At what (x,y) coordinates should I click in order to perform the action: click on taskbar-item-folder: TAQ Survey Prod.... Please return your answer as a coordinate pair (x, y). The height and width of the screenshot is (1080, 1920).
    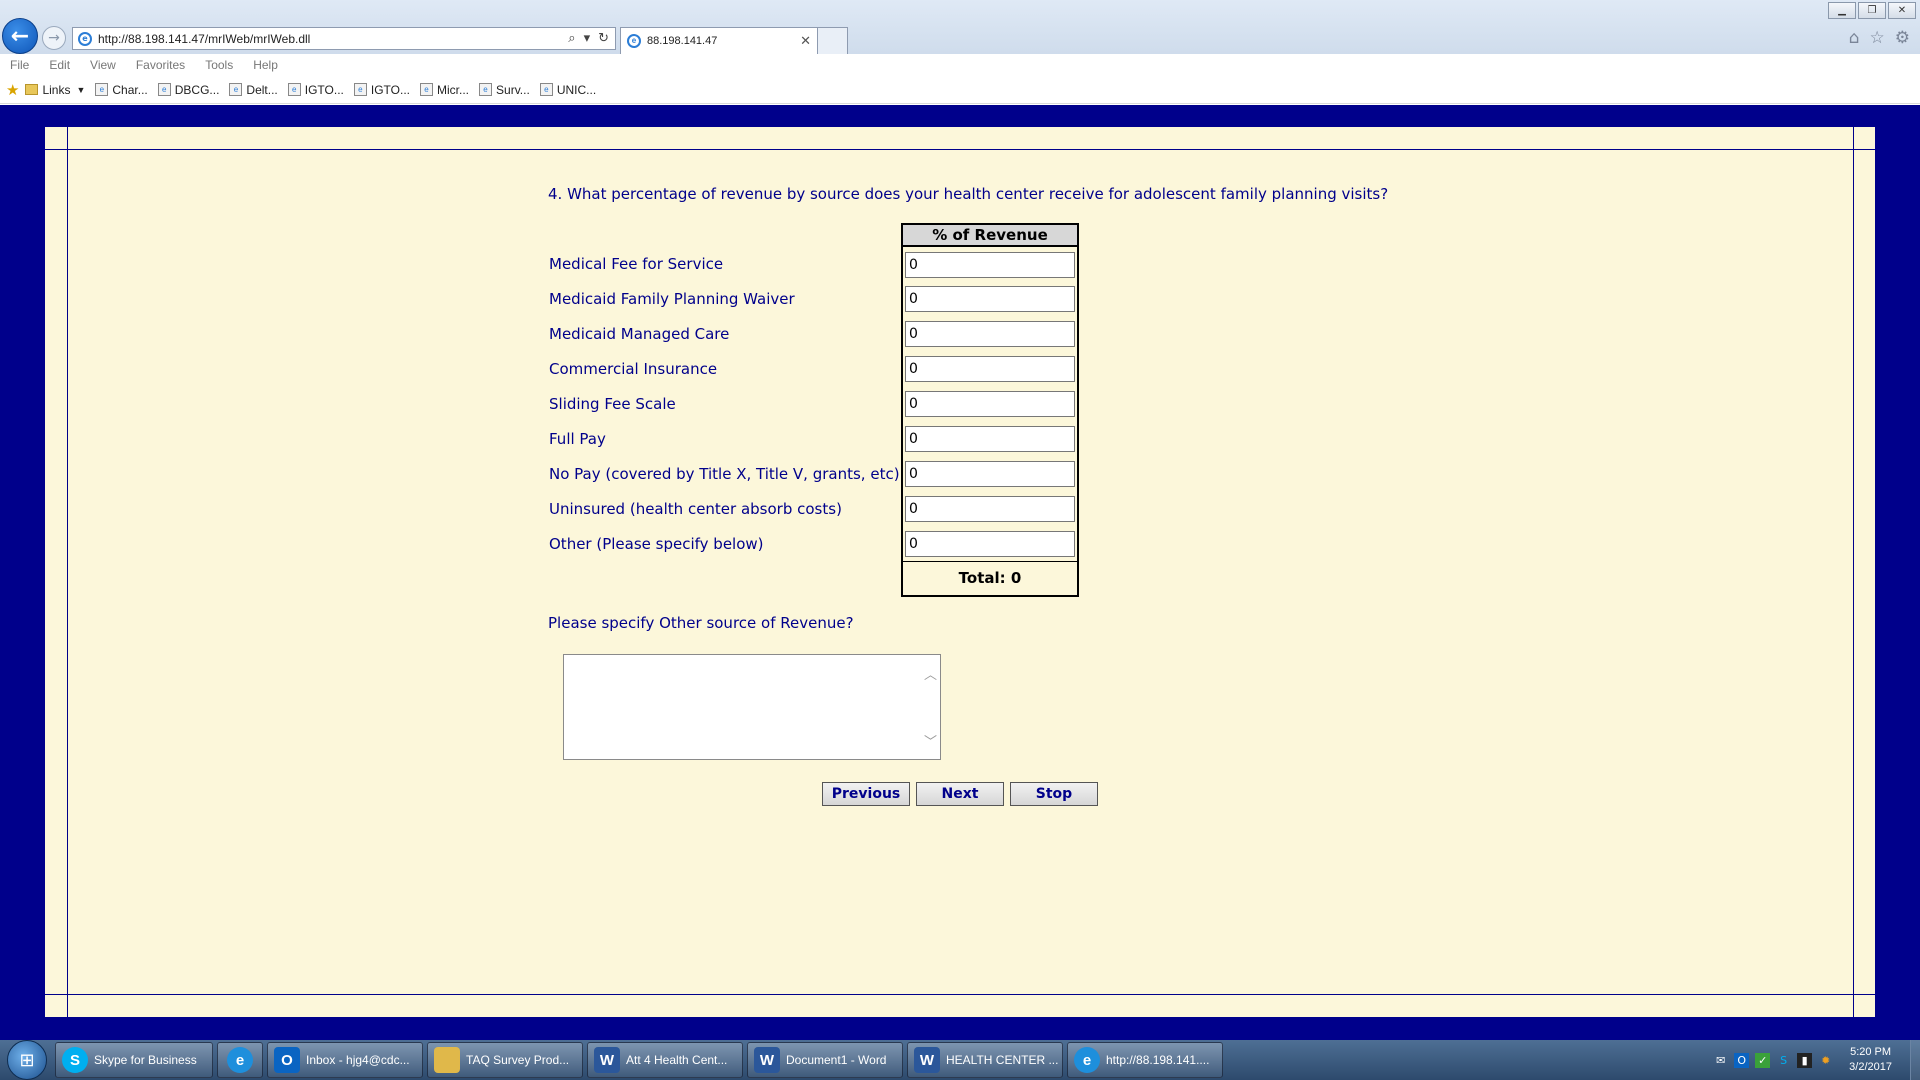
    Looking at the image, I should click on (505, 1060).